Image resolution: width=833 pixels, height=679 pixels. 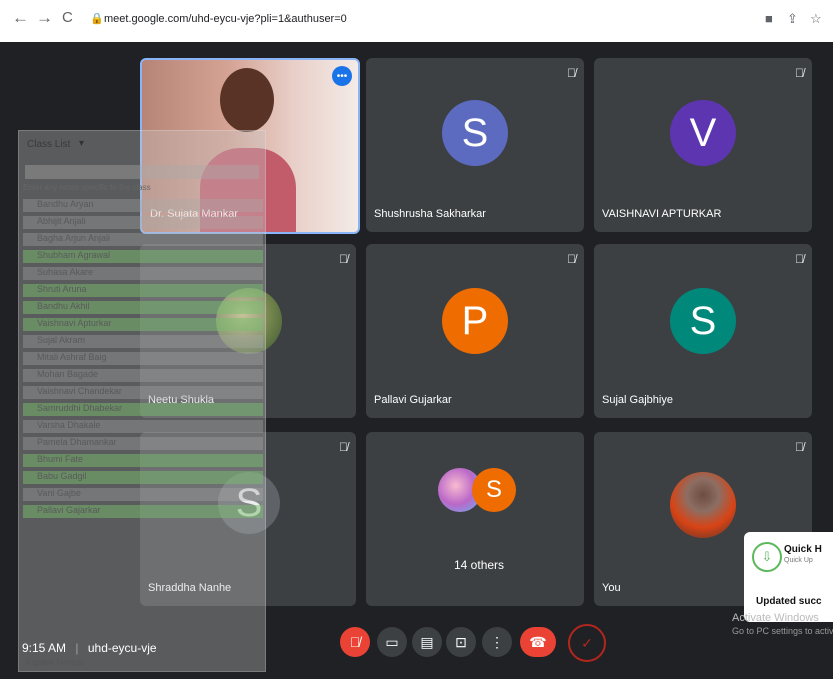 I want to click on present-button: ⊡, so click(x=461, y=642).